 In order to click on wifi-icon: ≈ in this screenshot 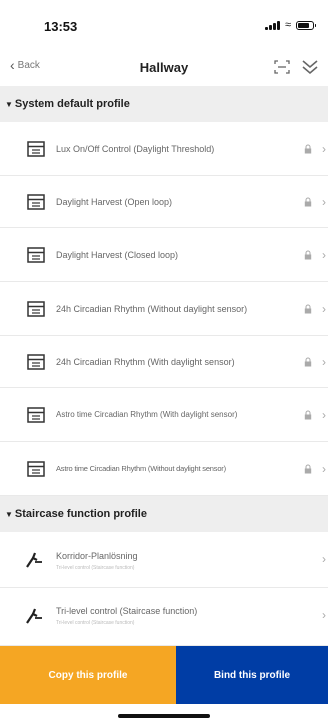, I will do `click(287, 25)`.